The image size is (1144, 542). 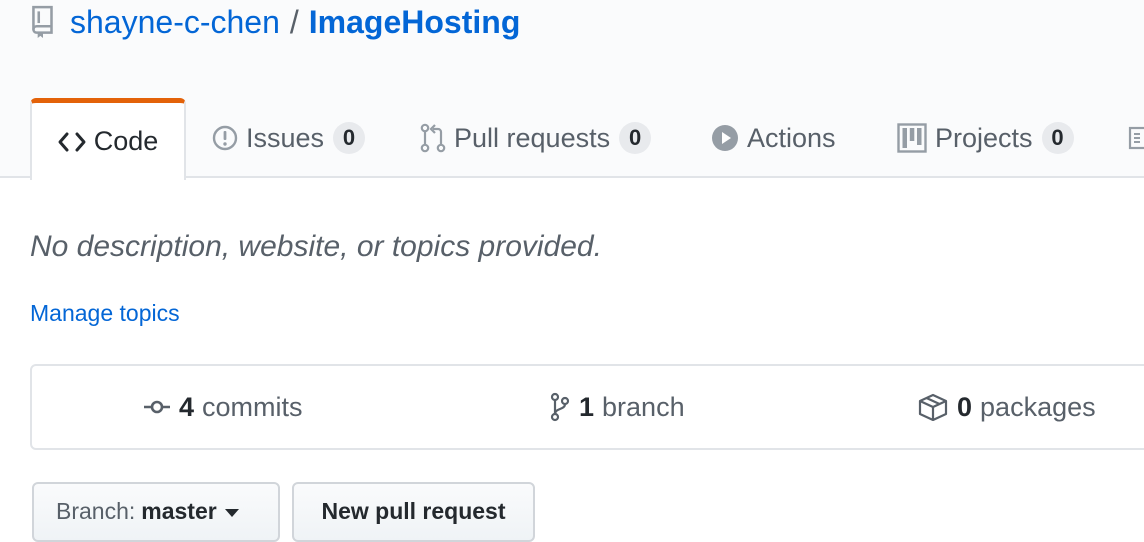 I want to click on branch-select-label: Branch:, so click(x=96, y=511).